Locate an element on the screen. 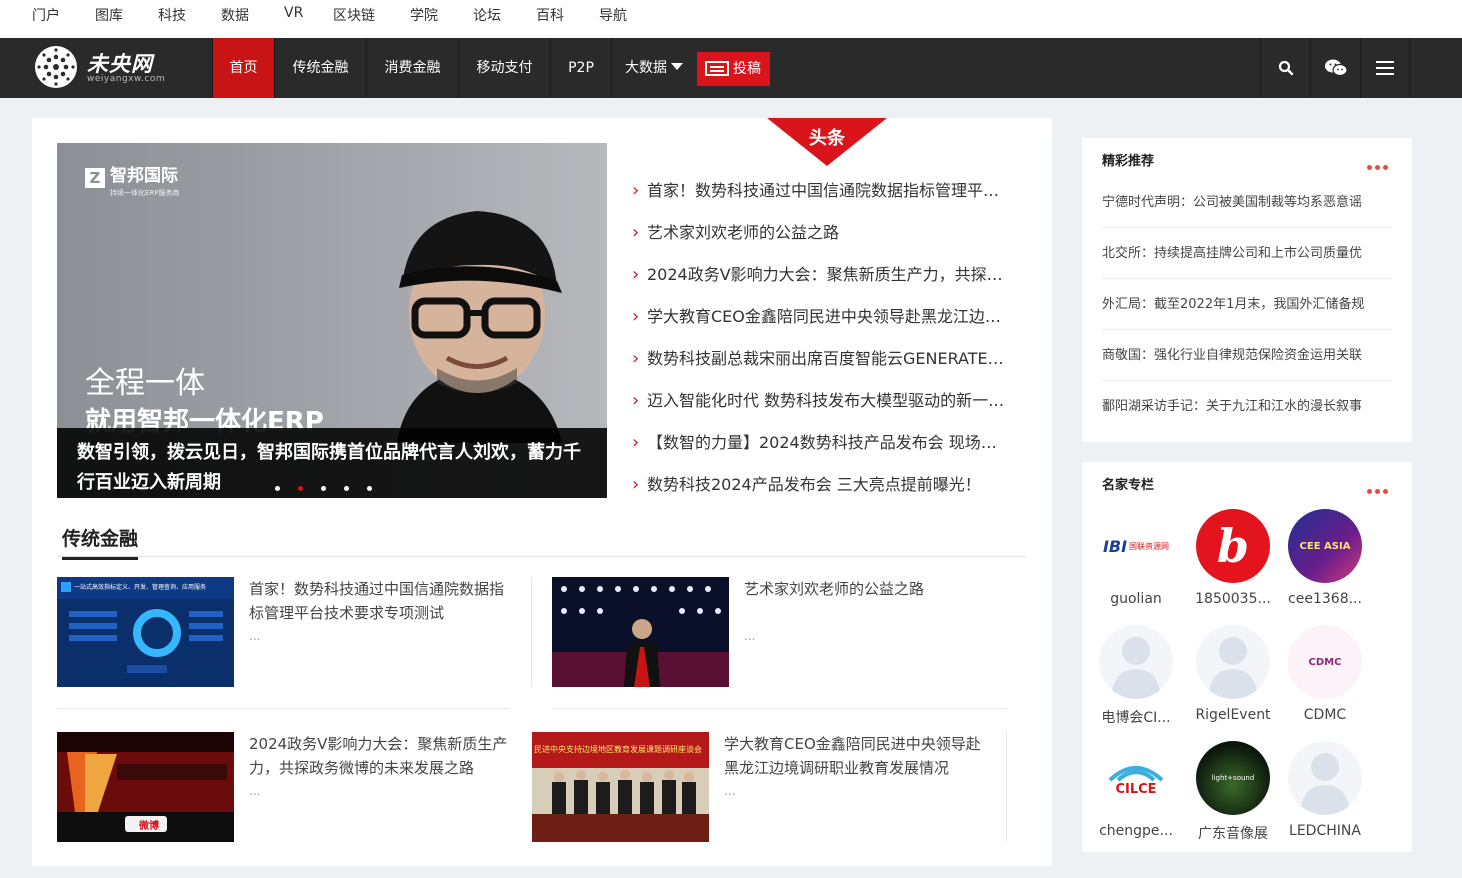 The image size is (1462, 878). expert-item: IBI 国联资源网 guolian is located at coordinates (1136, 558).